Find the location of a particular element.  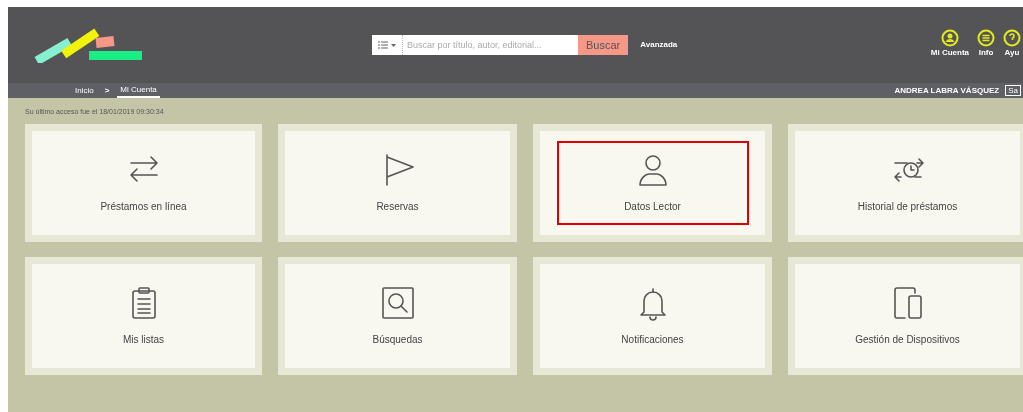

menu-tile: Préstamos en línea is located at coordinates (143, 182).